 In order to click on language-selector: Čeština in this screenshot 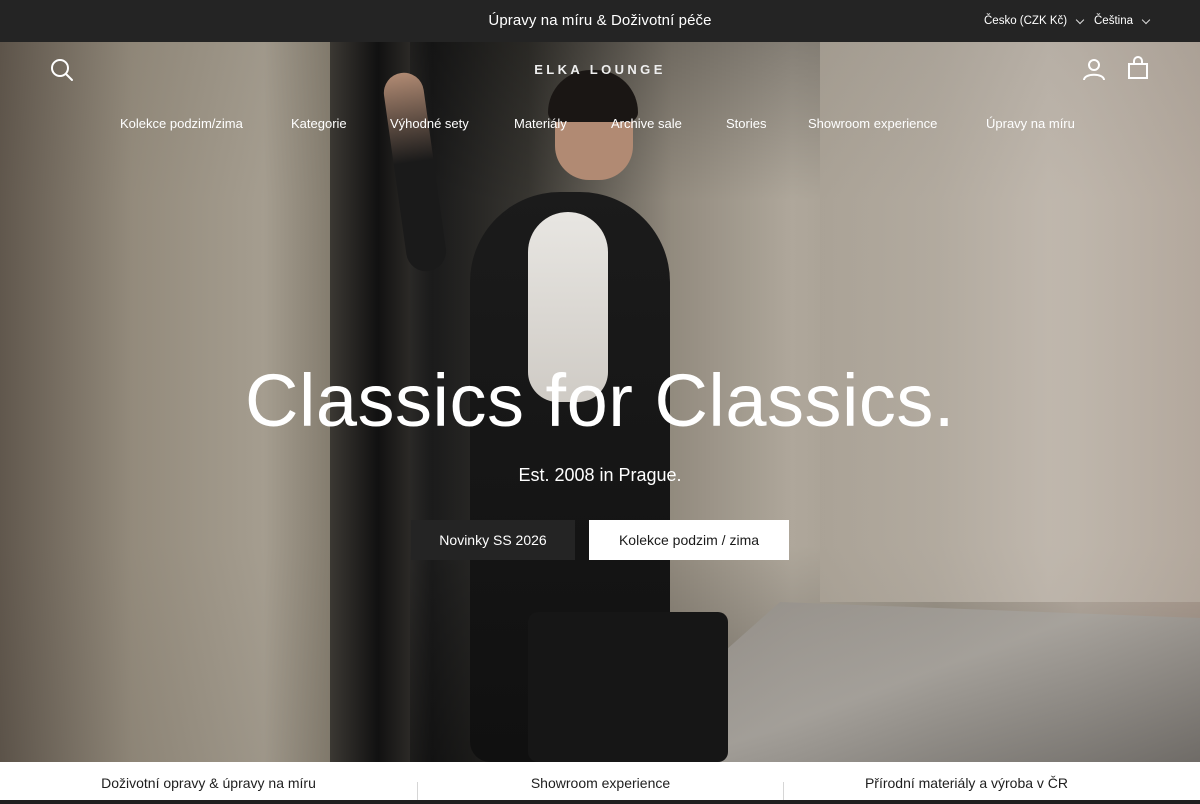, I will do `click(1122, 21)`.